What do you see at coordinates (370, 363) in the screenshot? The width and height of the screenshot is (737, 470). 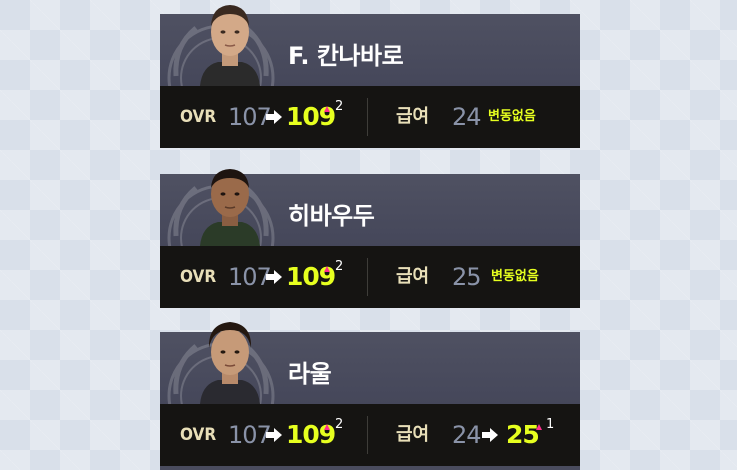 I see `player-card-header: 라울` at bounding box center [370, 363].